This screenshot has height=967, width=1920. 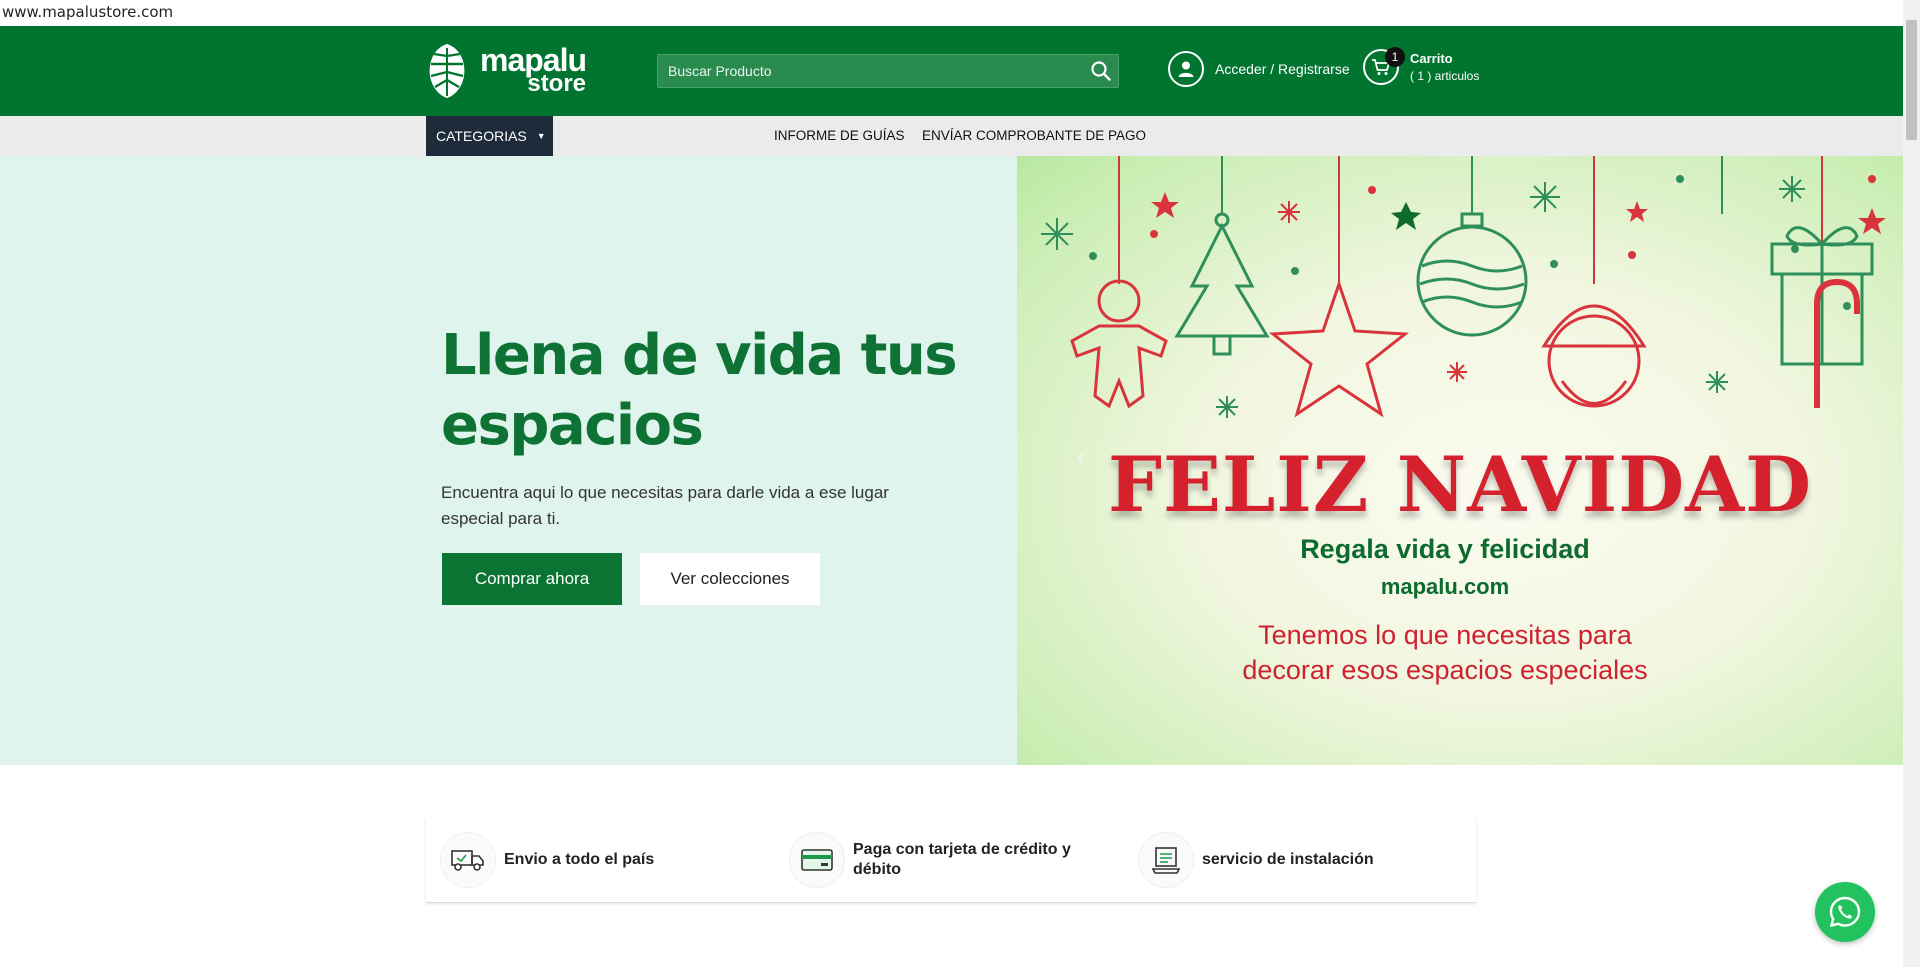 What do you see at coordinates (1166, 860) in the screenshot?
I see `installation-service-icon` at bounding box center [1166, 860].